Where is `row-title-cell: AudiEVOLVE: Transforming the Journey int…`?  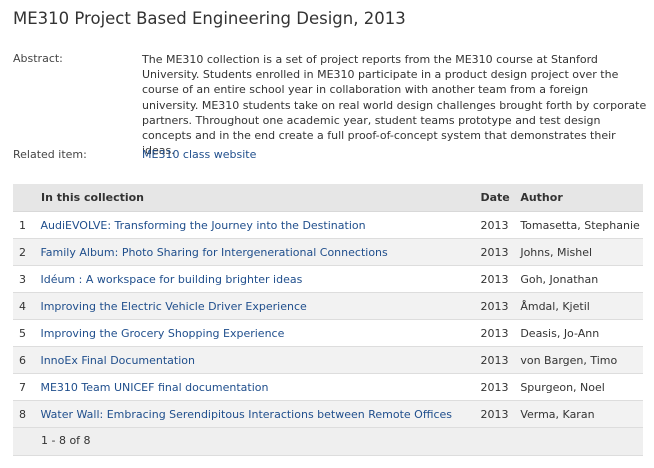 row-title-cell: AudiEVOLVE: Transforming the Journey int… is located at coordinates (260, 225).